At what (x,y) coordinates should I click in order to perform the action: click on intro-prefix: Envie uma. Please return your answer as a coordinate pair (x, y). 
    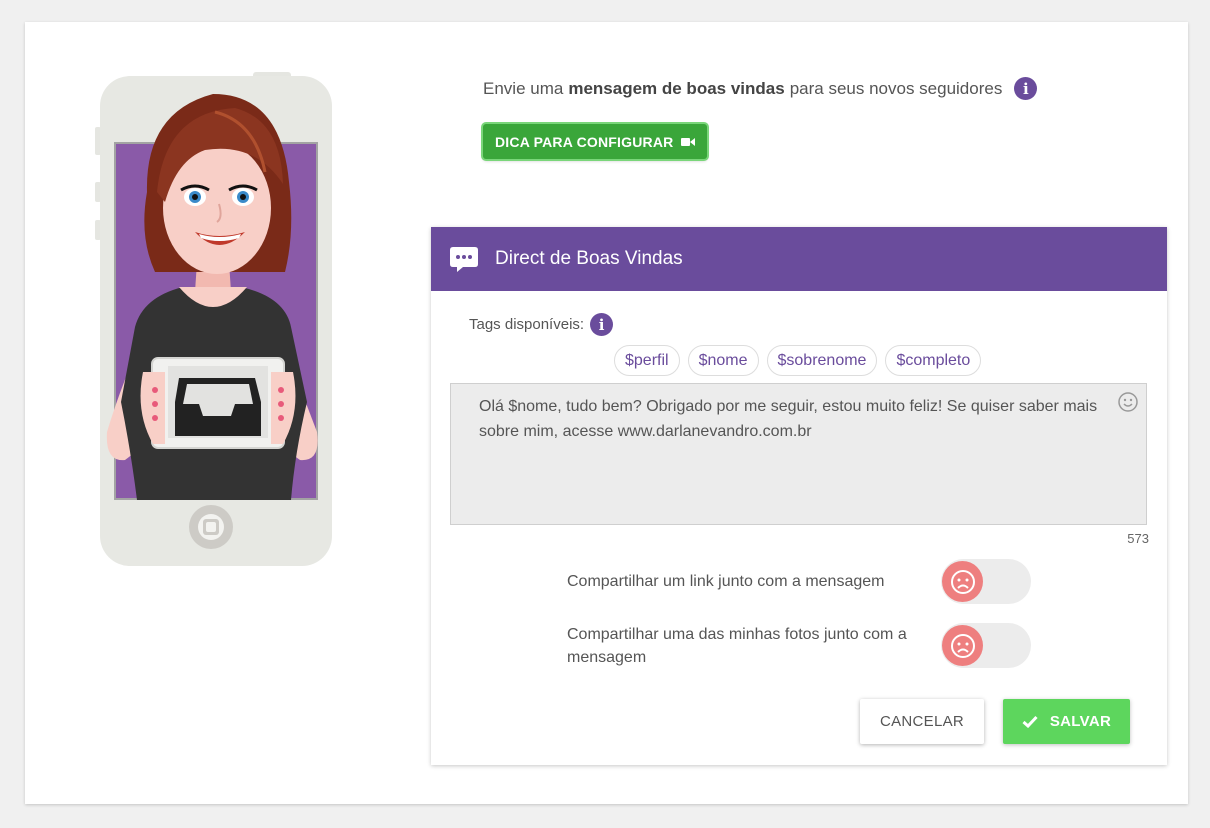
    Looking at the image, I should click on (523, 88).